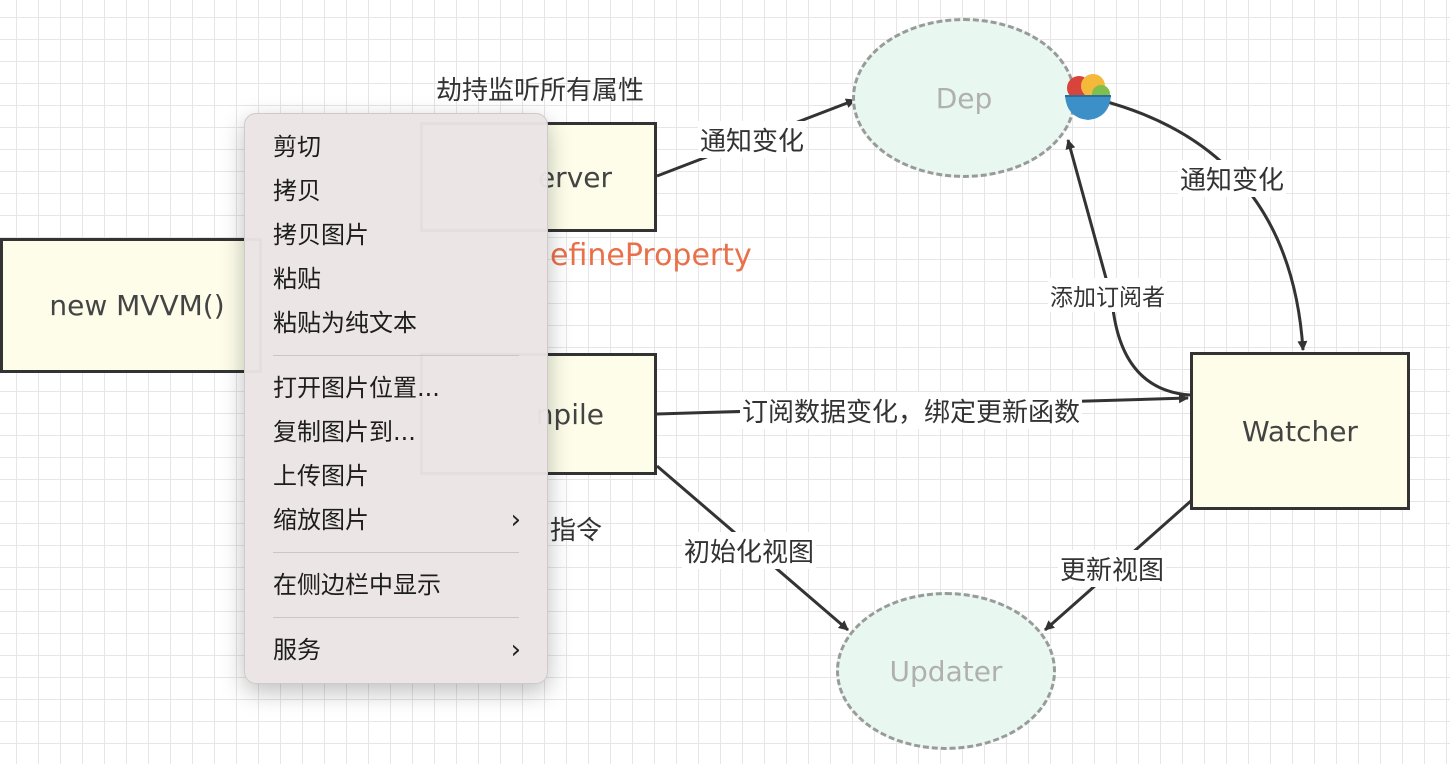 This screenshot has height=764, width=1450. I want to click on arrow-watcher-dep, so click(1128, 268).